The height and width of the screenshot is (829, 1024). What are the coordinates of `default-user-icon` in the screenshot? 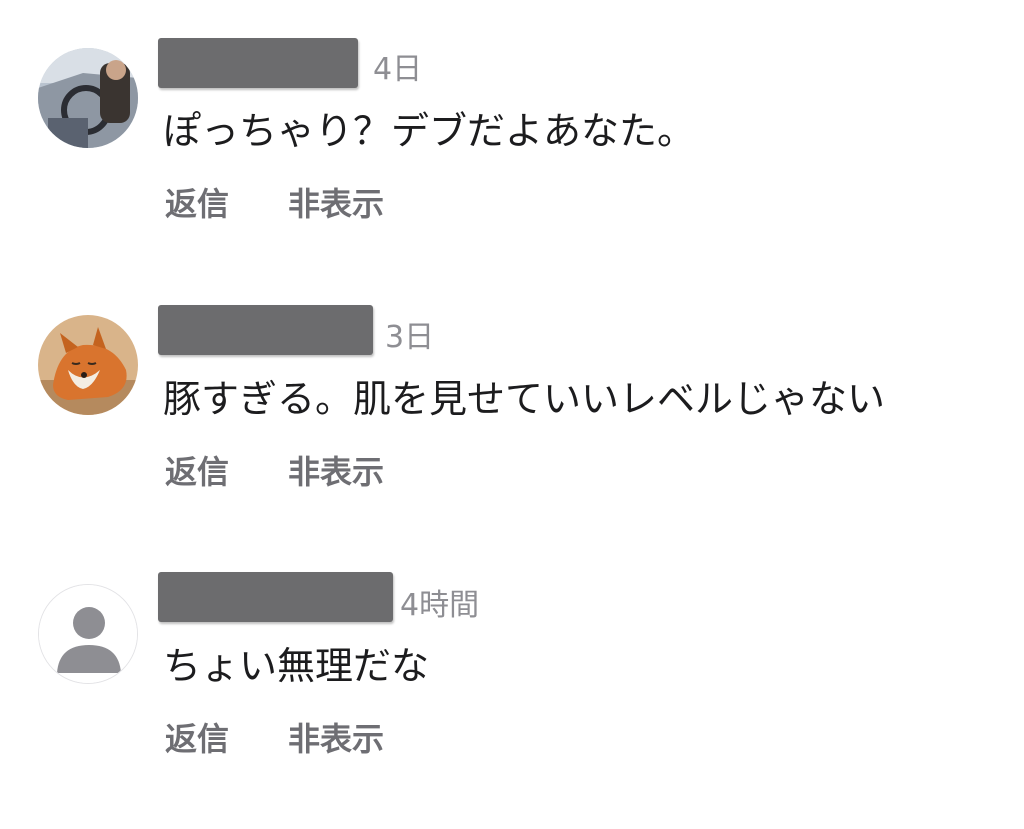 It's located at (88, 634).